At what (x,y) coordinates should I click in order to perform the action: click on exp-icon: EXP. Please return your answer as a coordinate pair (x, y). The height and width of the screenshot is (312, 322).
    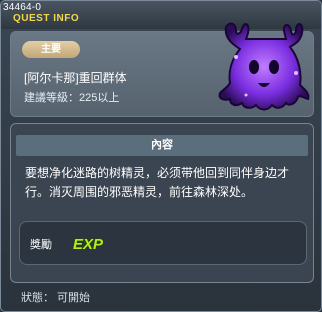
    Looking at the image, I should click on (88, 244).